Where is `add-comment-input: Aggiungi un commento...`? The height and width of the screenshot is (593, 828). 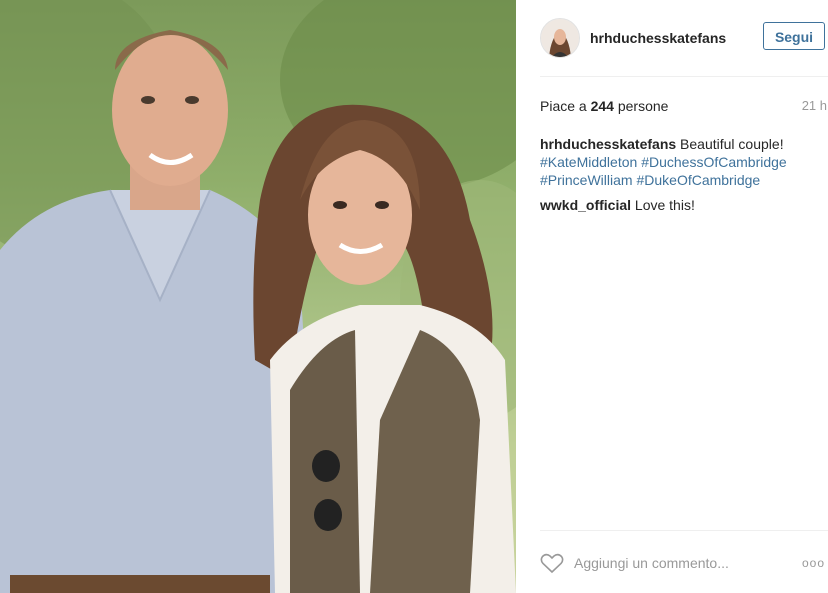 add-comment-input: Aggiungi un commento... is located at coordinates (651, 563).